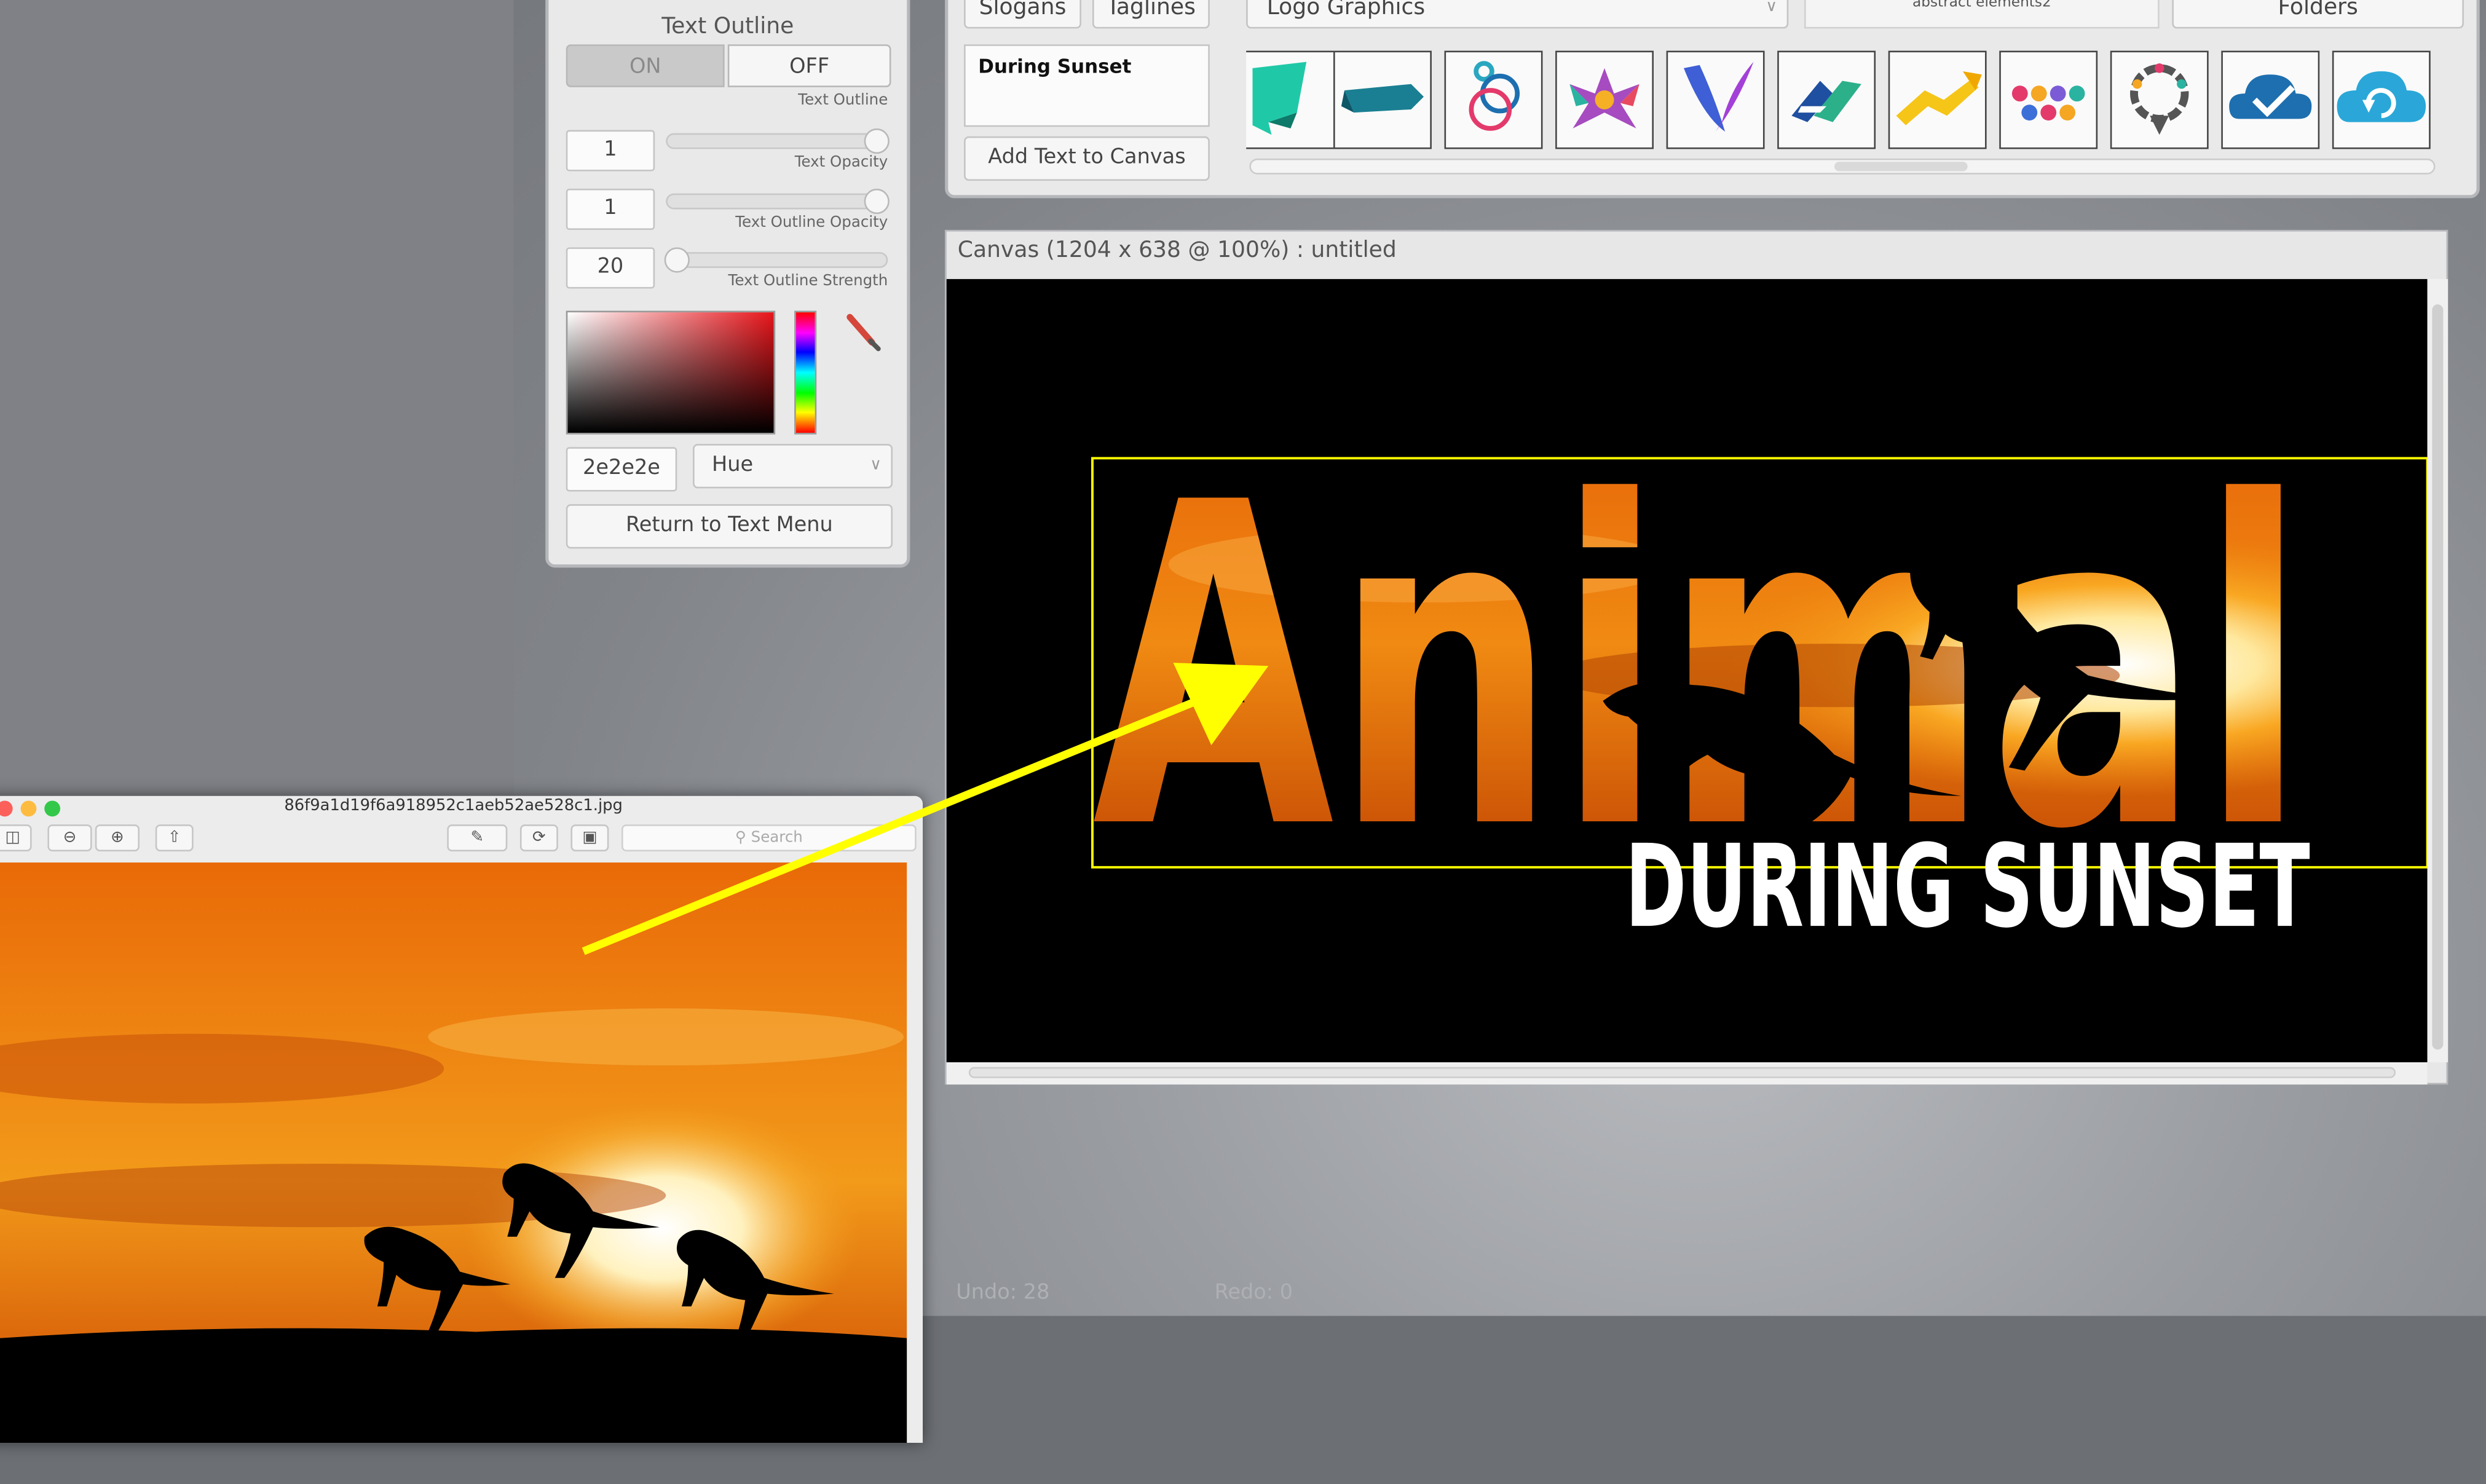 The width and height of the screenshot is (2486, 1484). I want to click on canvas-horizontal-scrollbar, so click(1687, 1073).